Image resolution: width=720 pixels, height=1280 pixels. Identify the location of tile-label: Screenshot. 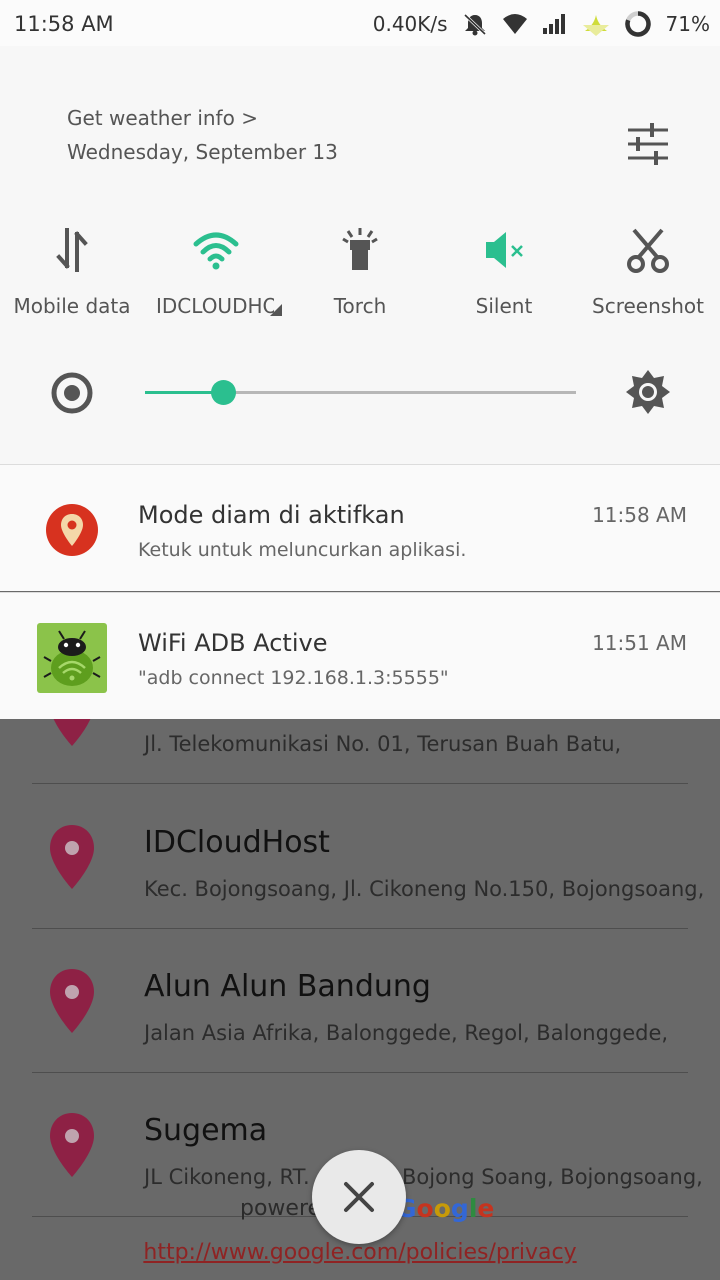
(648, 306).